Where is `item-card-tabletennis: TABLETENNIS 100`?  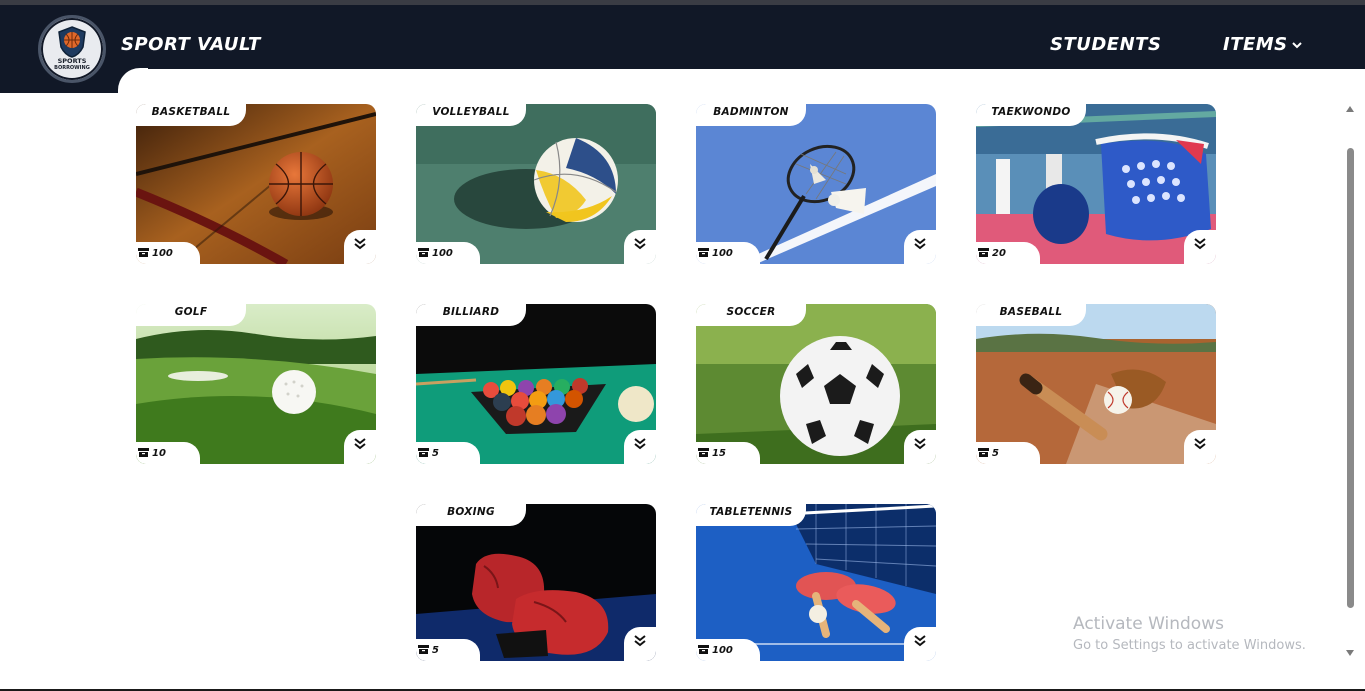
item-card-tabletennis: TABLETENNIS 100 is located at coordinates (816, 582).